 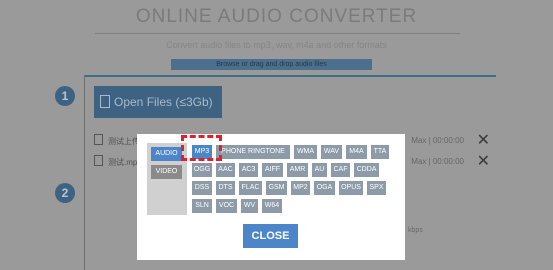 What do you see at coordinates (166, 172) in the screenshot?
I see `tab-video: VIDEO` at bounding box center [166, 172].